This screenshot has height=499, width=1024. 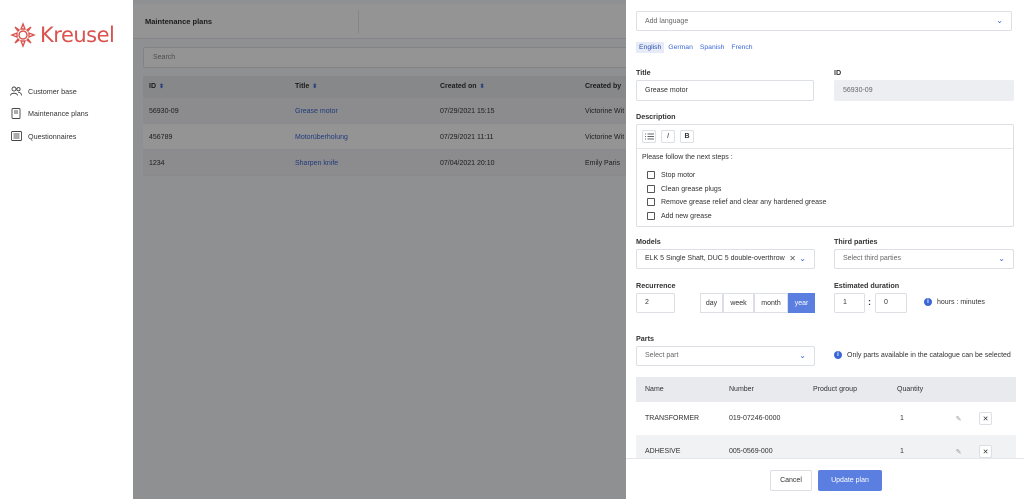 What do you see at coordinates (826, 418) in the screenshot?
I see `table-row: TRANSFORMER 019-07246-0000 1 ✎ ✕` at bounding box center [826, 418].